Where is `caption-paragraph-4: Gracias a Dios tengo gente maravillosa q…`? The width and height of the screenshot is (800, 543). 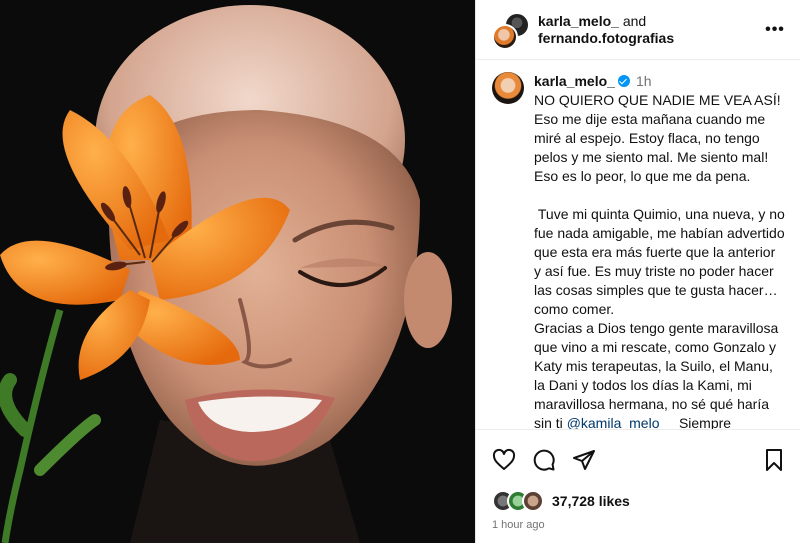
caption-paragraph-4: Gracias a Dios tengo gente maravillosa q… is located at coordinates (660, 374).